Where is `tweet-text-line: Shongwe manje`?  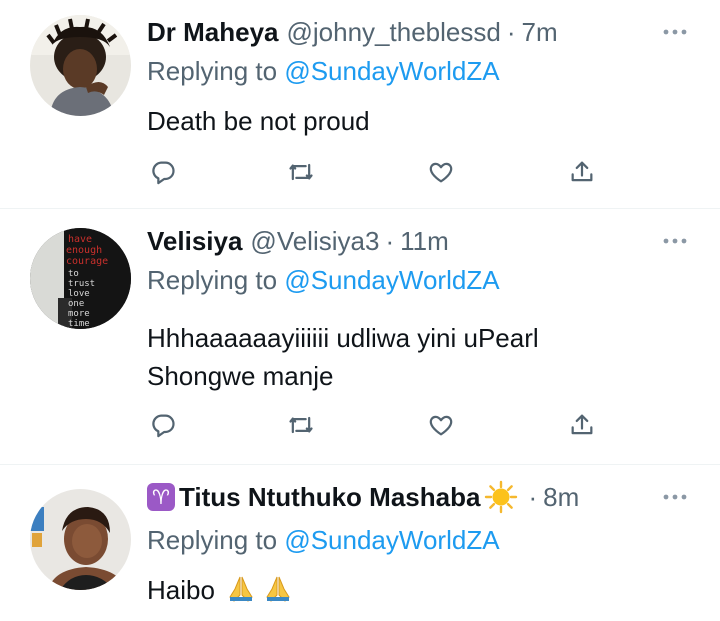 tweet-text-line: Shongwe manje is located at coordinates (240, 376).